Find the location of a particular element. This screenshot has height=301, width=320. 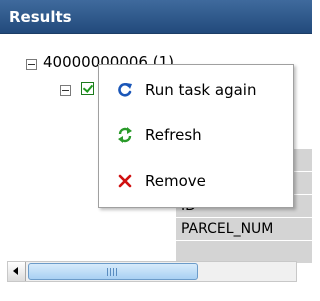

red-x-icon is located at coordinates (125, 181).